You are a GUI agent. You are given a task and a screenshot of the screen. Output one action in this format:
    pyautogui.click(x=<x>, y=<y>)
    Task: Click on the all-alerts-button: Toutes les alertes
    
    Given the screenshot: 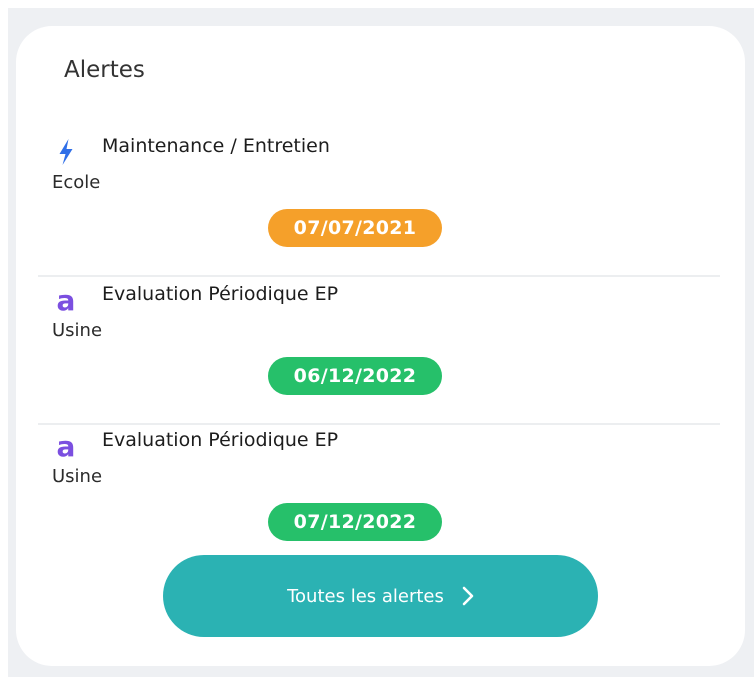 What is the action you would take?
    pyautogui.click(x=380, y=596)
    